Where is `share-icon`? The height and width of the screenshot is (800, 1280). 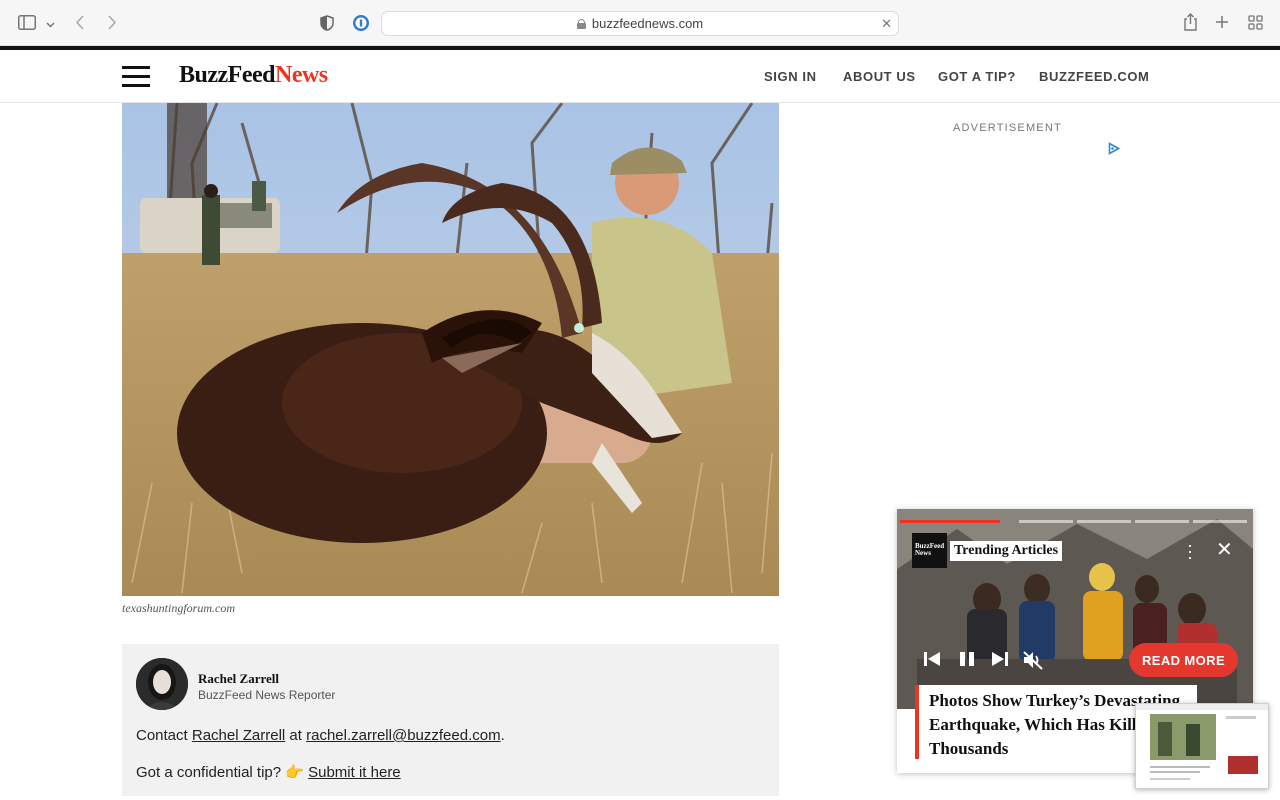
share-icon is located at coordinates (1190, 24).